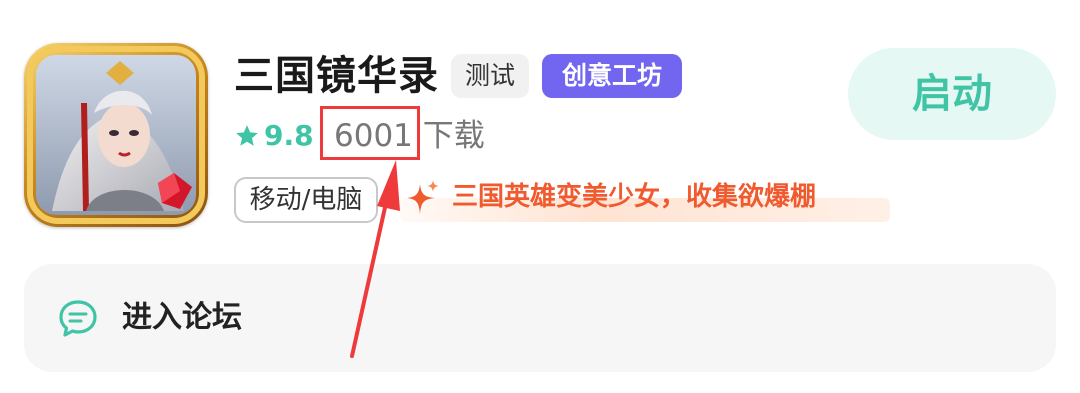 The image size is (1080, 393). Describe the element at coordinates (490, 76) in the screenshot. I see `tag-test: 测试` at that location.